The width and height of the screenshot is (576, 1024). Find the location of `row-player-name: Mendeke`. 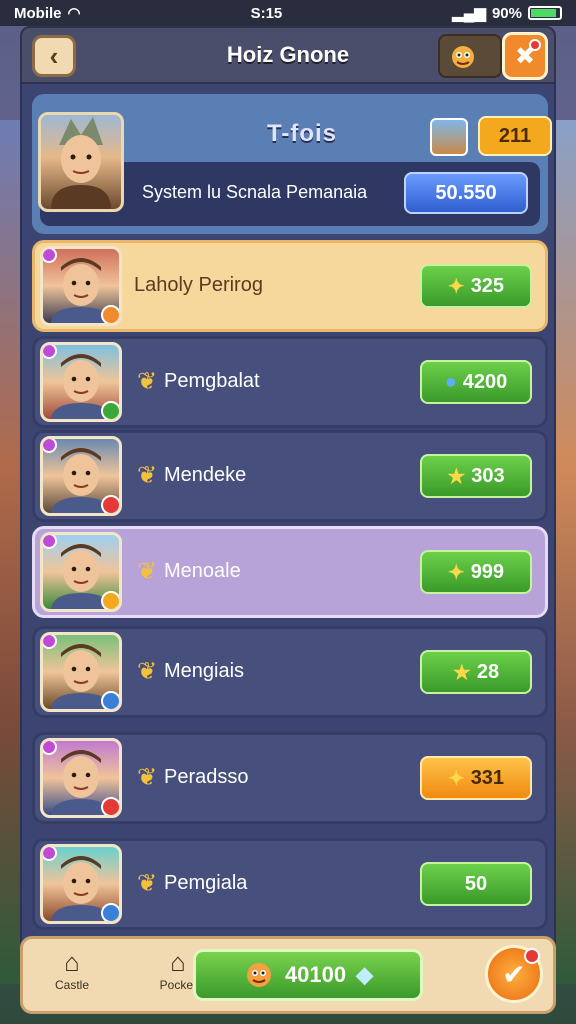

row-player-name: Mendeke is located at coordinates (205, 475).